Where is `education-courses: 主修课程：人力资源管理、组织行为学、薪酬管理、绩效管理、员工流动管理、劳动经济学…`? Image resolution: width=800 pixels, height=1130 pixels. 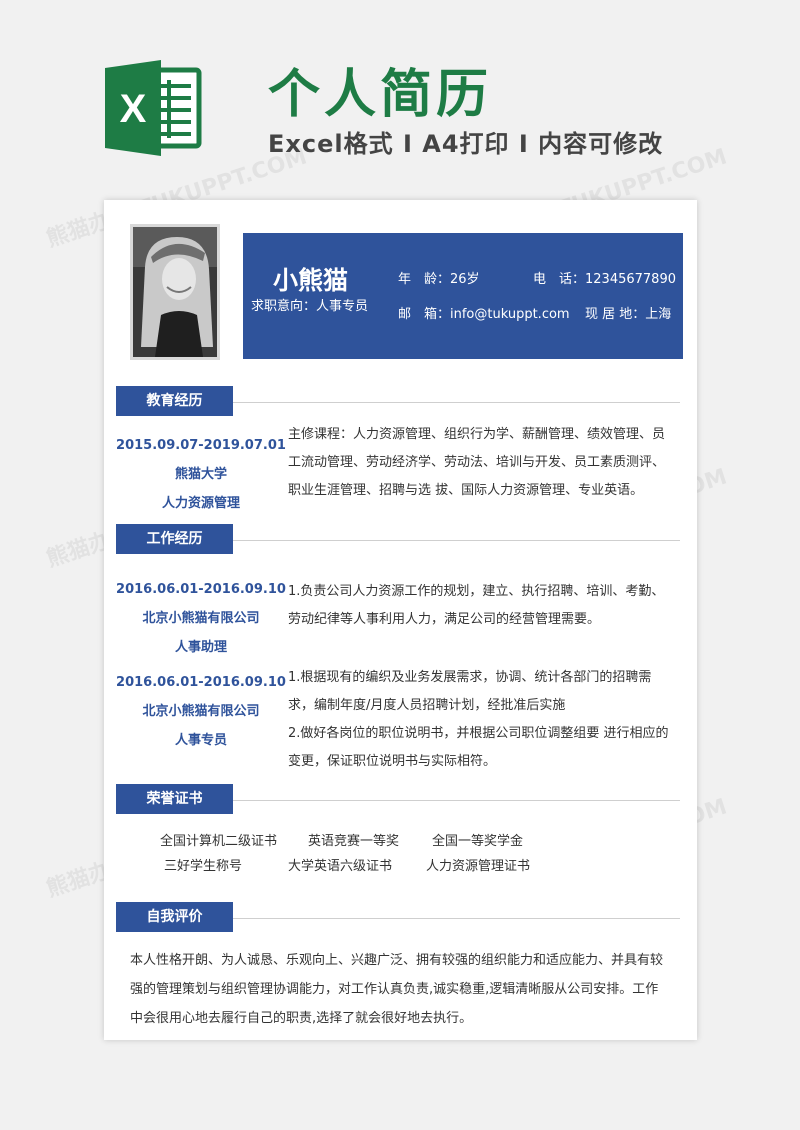
education-courses: 主修课程：人力资源管理、组织行为学、薪酬管理、绩效管理、员工流动管理、劳动经济学… is located at coordinates (477, 462).